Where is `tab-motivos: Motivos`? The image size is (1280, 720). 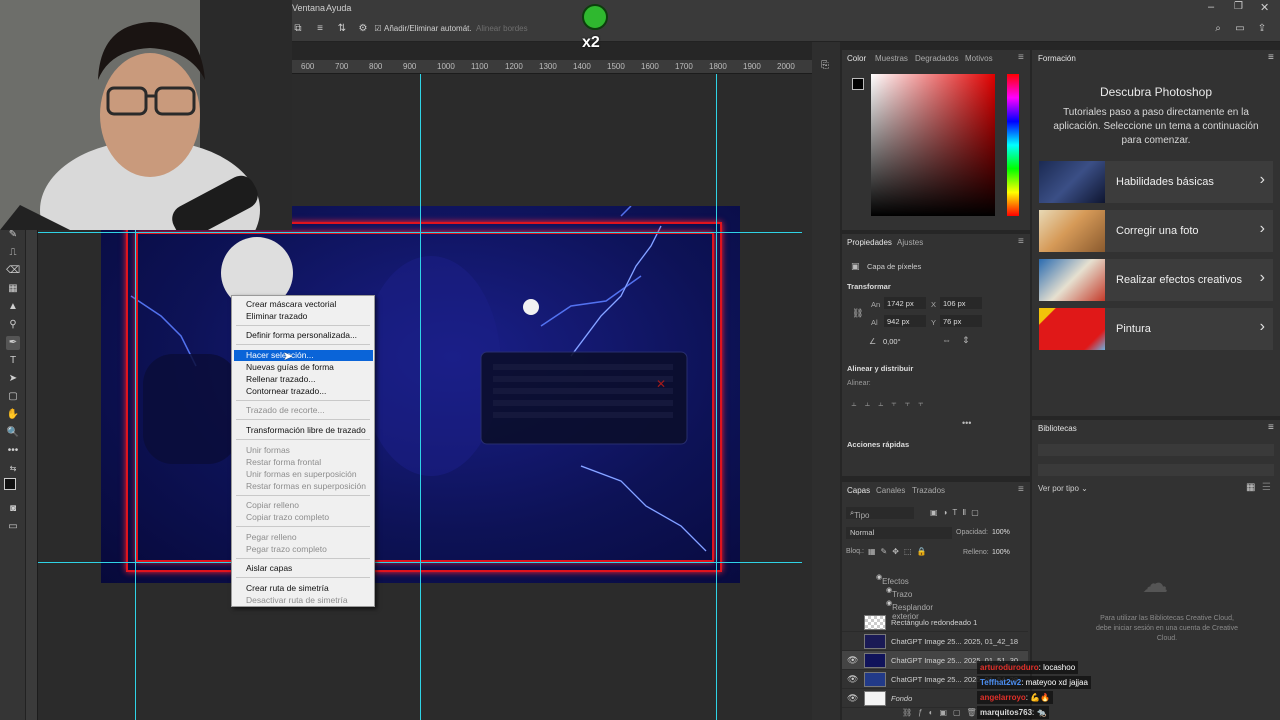 tab-motivos: Motivos is located at coordinates (979, 58).